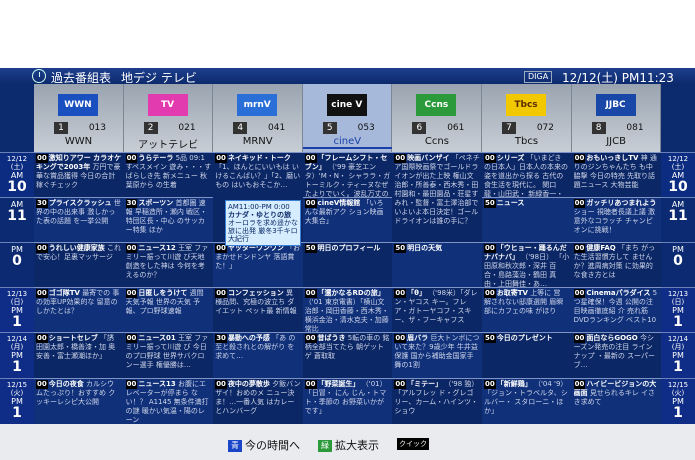 The width and height of the screenshot is (695, 460). I want to click on channel-number: 2, so click(150, 128).